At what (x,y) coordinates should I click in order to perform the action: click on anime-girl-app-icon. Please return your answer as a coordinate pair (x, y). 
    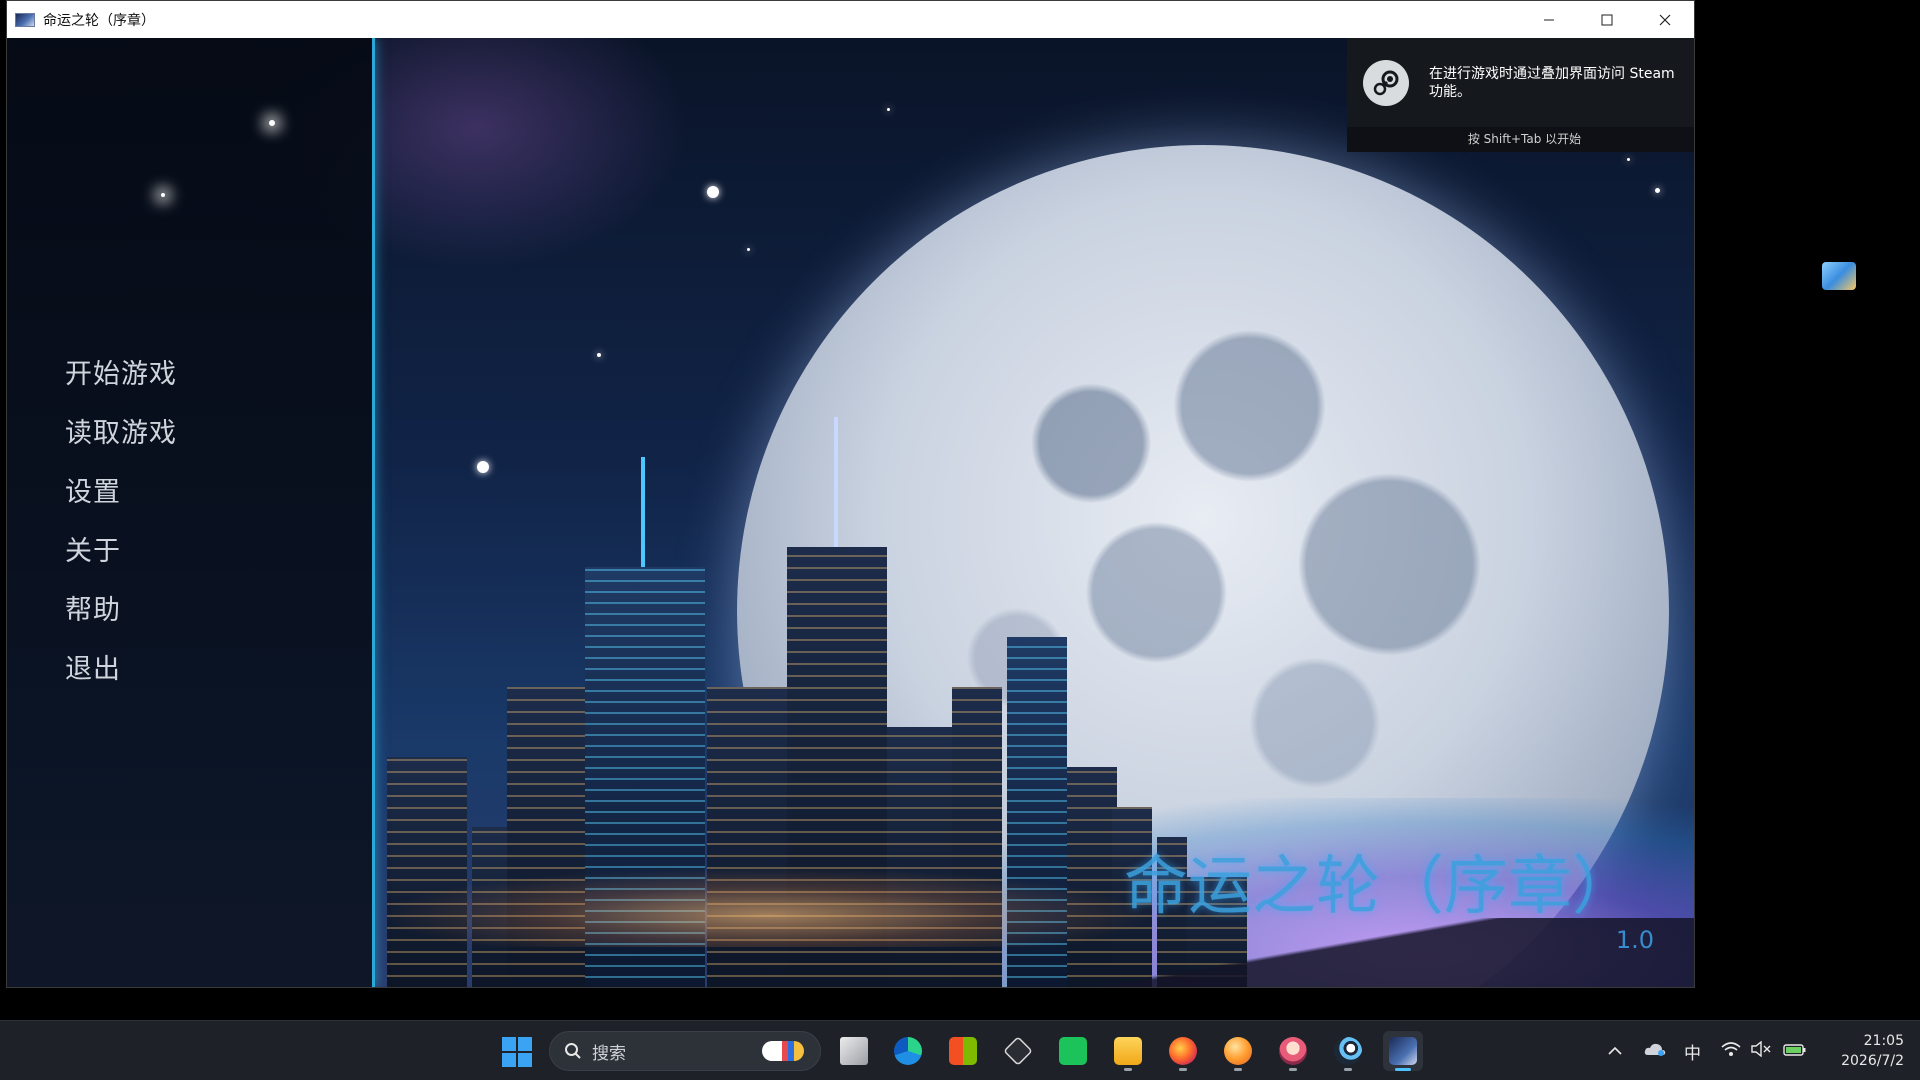
    Looking at the image, I should click on (1293, 1051).